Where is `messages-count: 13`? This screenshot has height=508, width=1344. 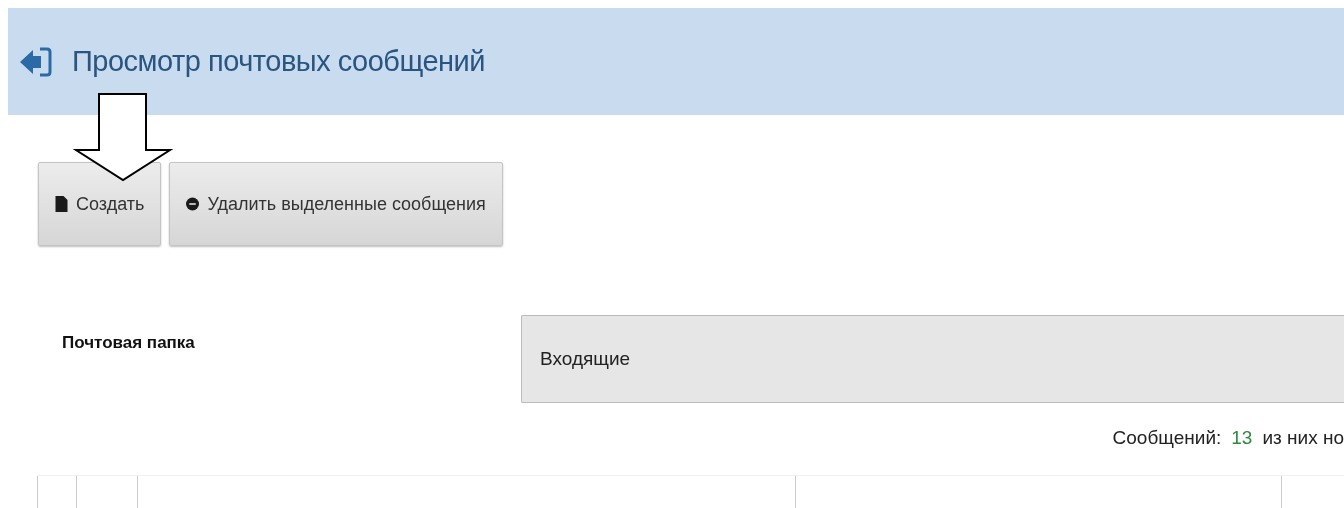 messages-count: 13 is located at coordinates (1242, 438).